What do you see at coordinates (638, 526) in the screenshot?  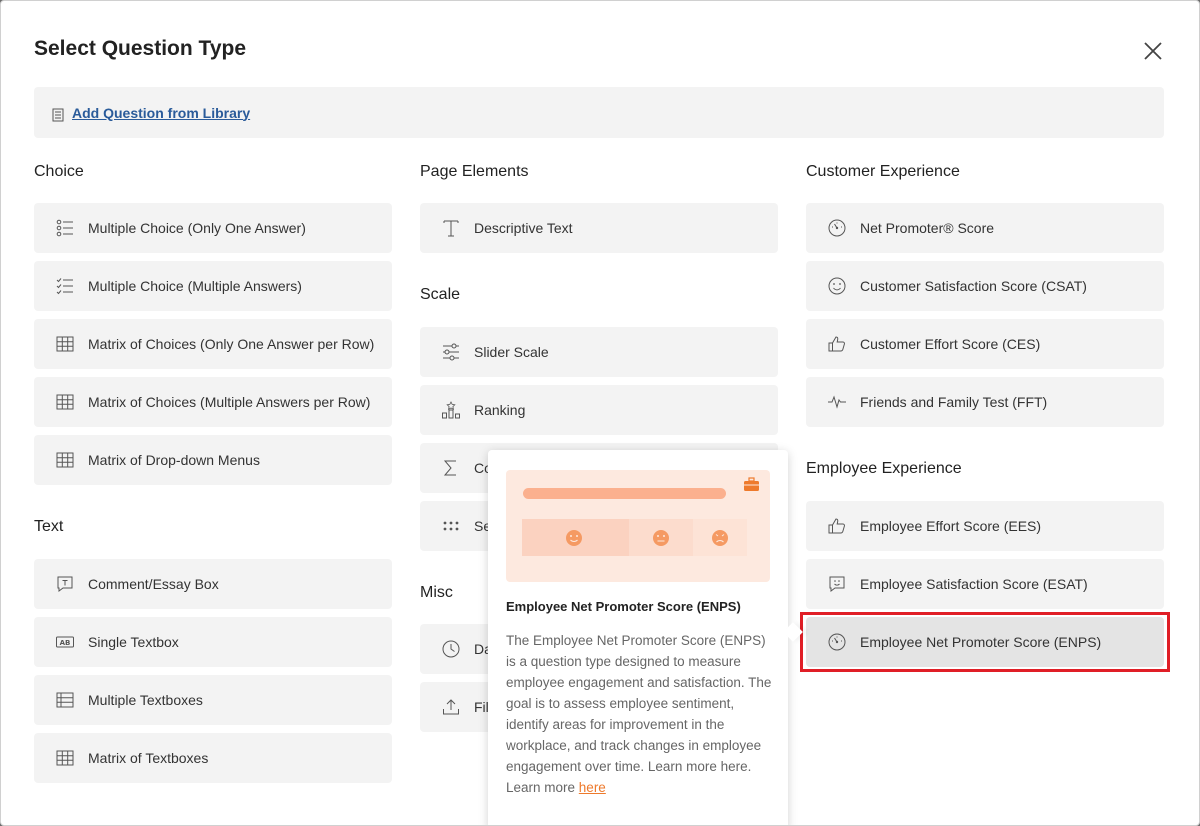 I see `enps-preview-illustration` at bounding box center [638, 526].